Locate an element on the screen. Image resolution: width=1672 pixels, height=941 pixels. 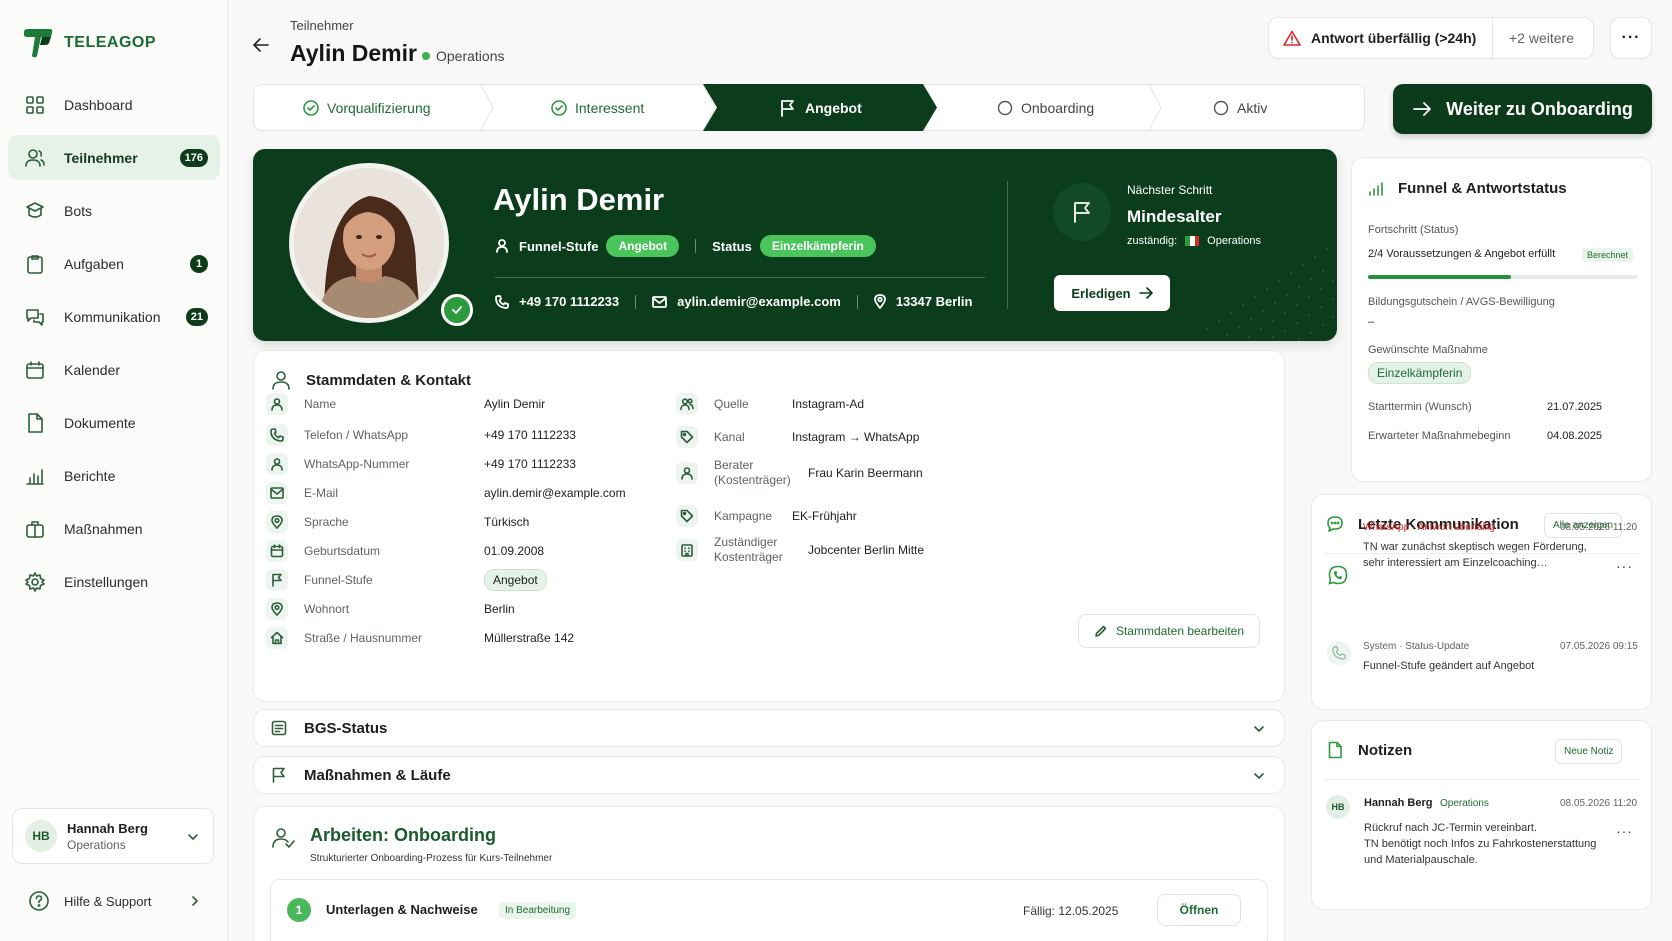
sidebar-item-dashboard: Dashboard is located at coordinates (114, 104).